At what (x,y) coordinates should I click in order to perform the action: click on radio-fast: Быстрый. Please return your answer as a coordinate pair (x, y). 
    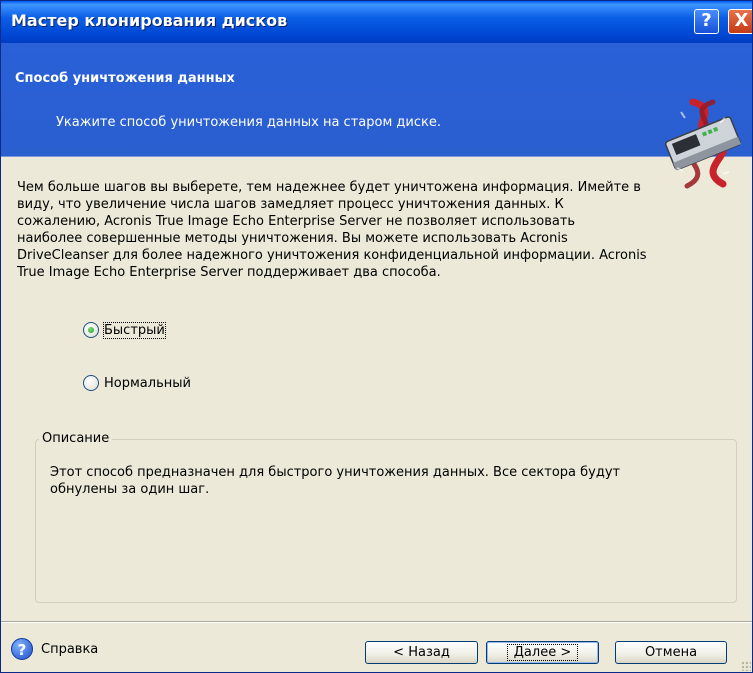
    Looking at the image, I should click on (124, 330).